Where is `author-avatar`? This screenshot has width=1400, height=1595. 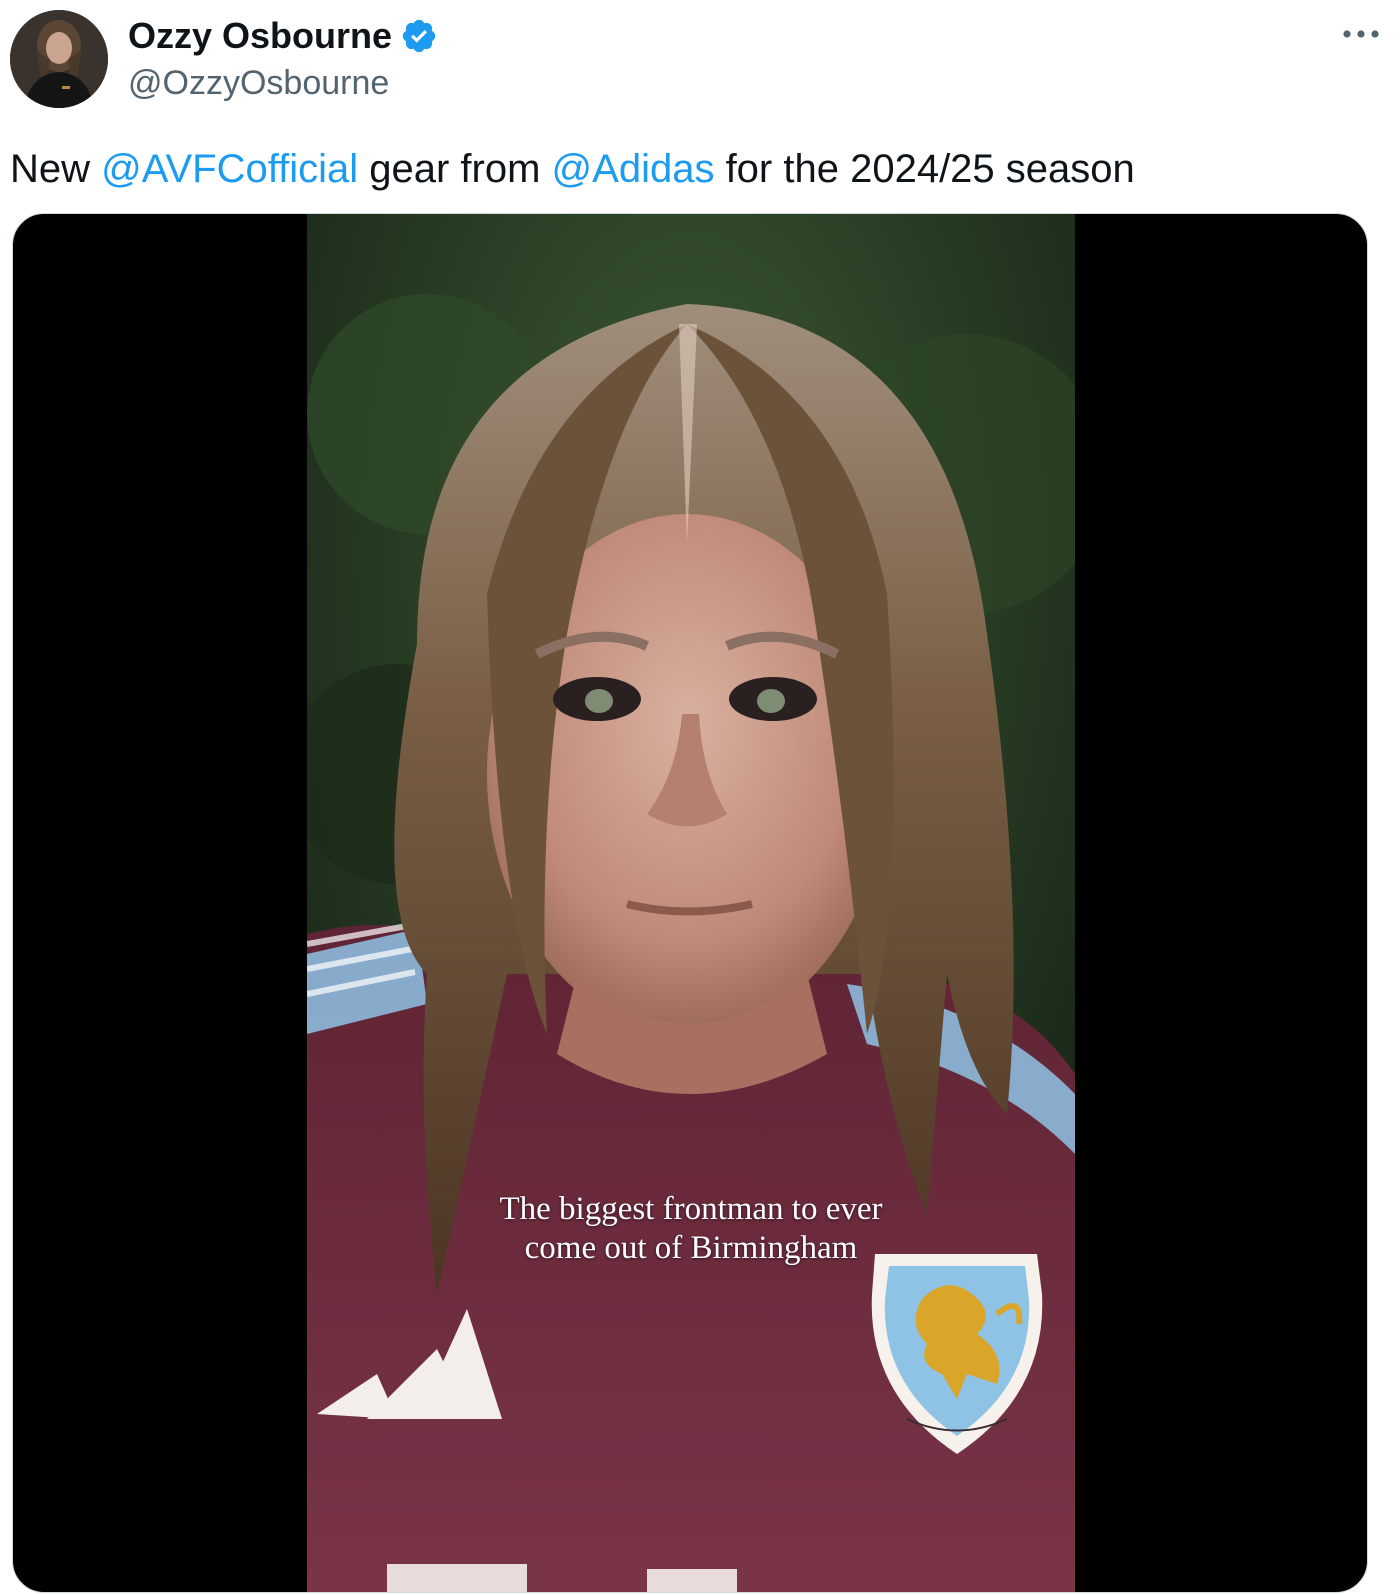 author-avatar is located at coordinates (59, 59).